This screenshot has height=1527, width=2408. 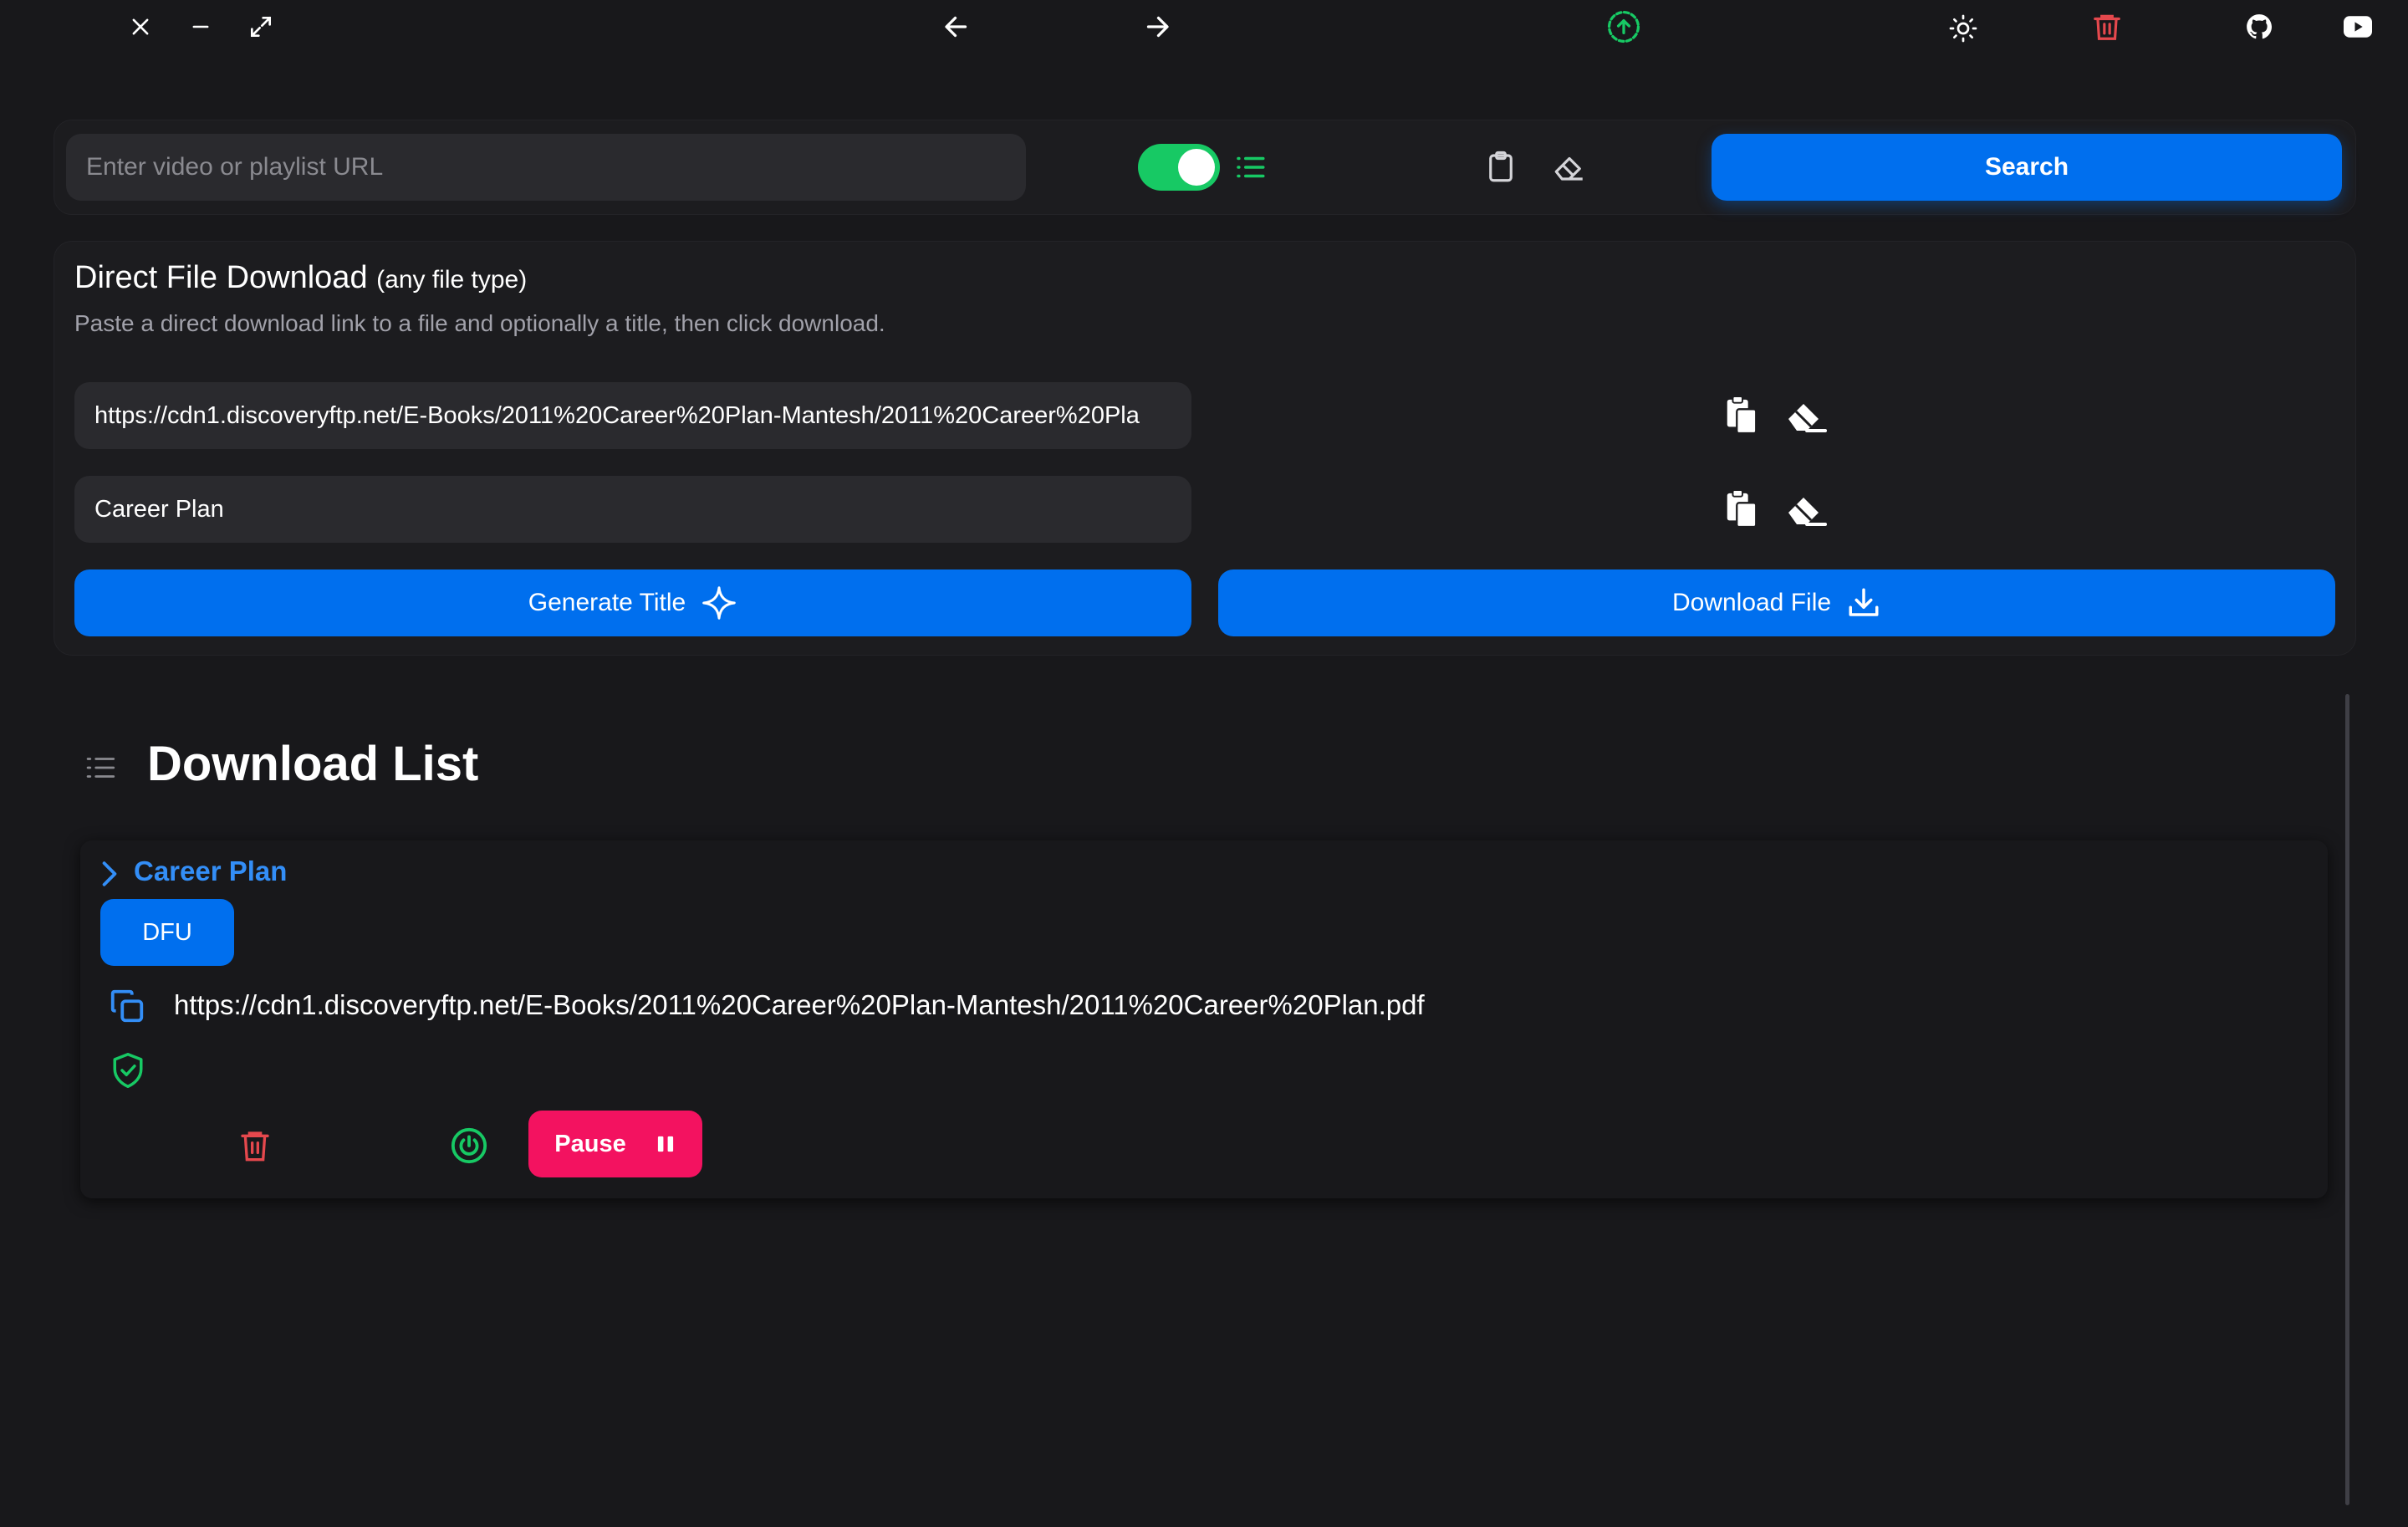 I want to click on list-icon, so click(x=1250, y=167).